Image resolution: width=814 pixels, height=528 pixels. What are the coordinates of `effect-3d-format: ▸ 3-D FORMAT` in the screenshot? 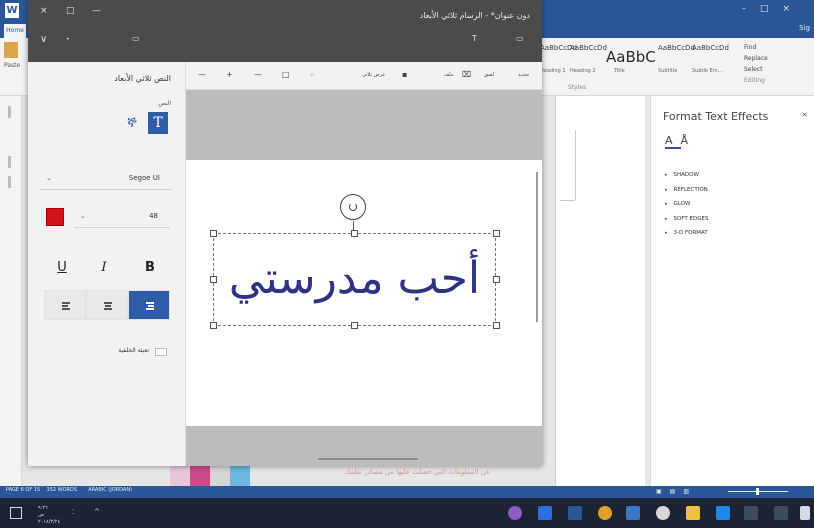 It's located at (686, 233).